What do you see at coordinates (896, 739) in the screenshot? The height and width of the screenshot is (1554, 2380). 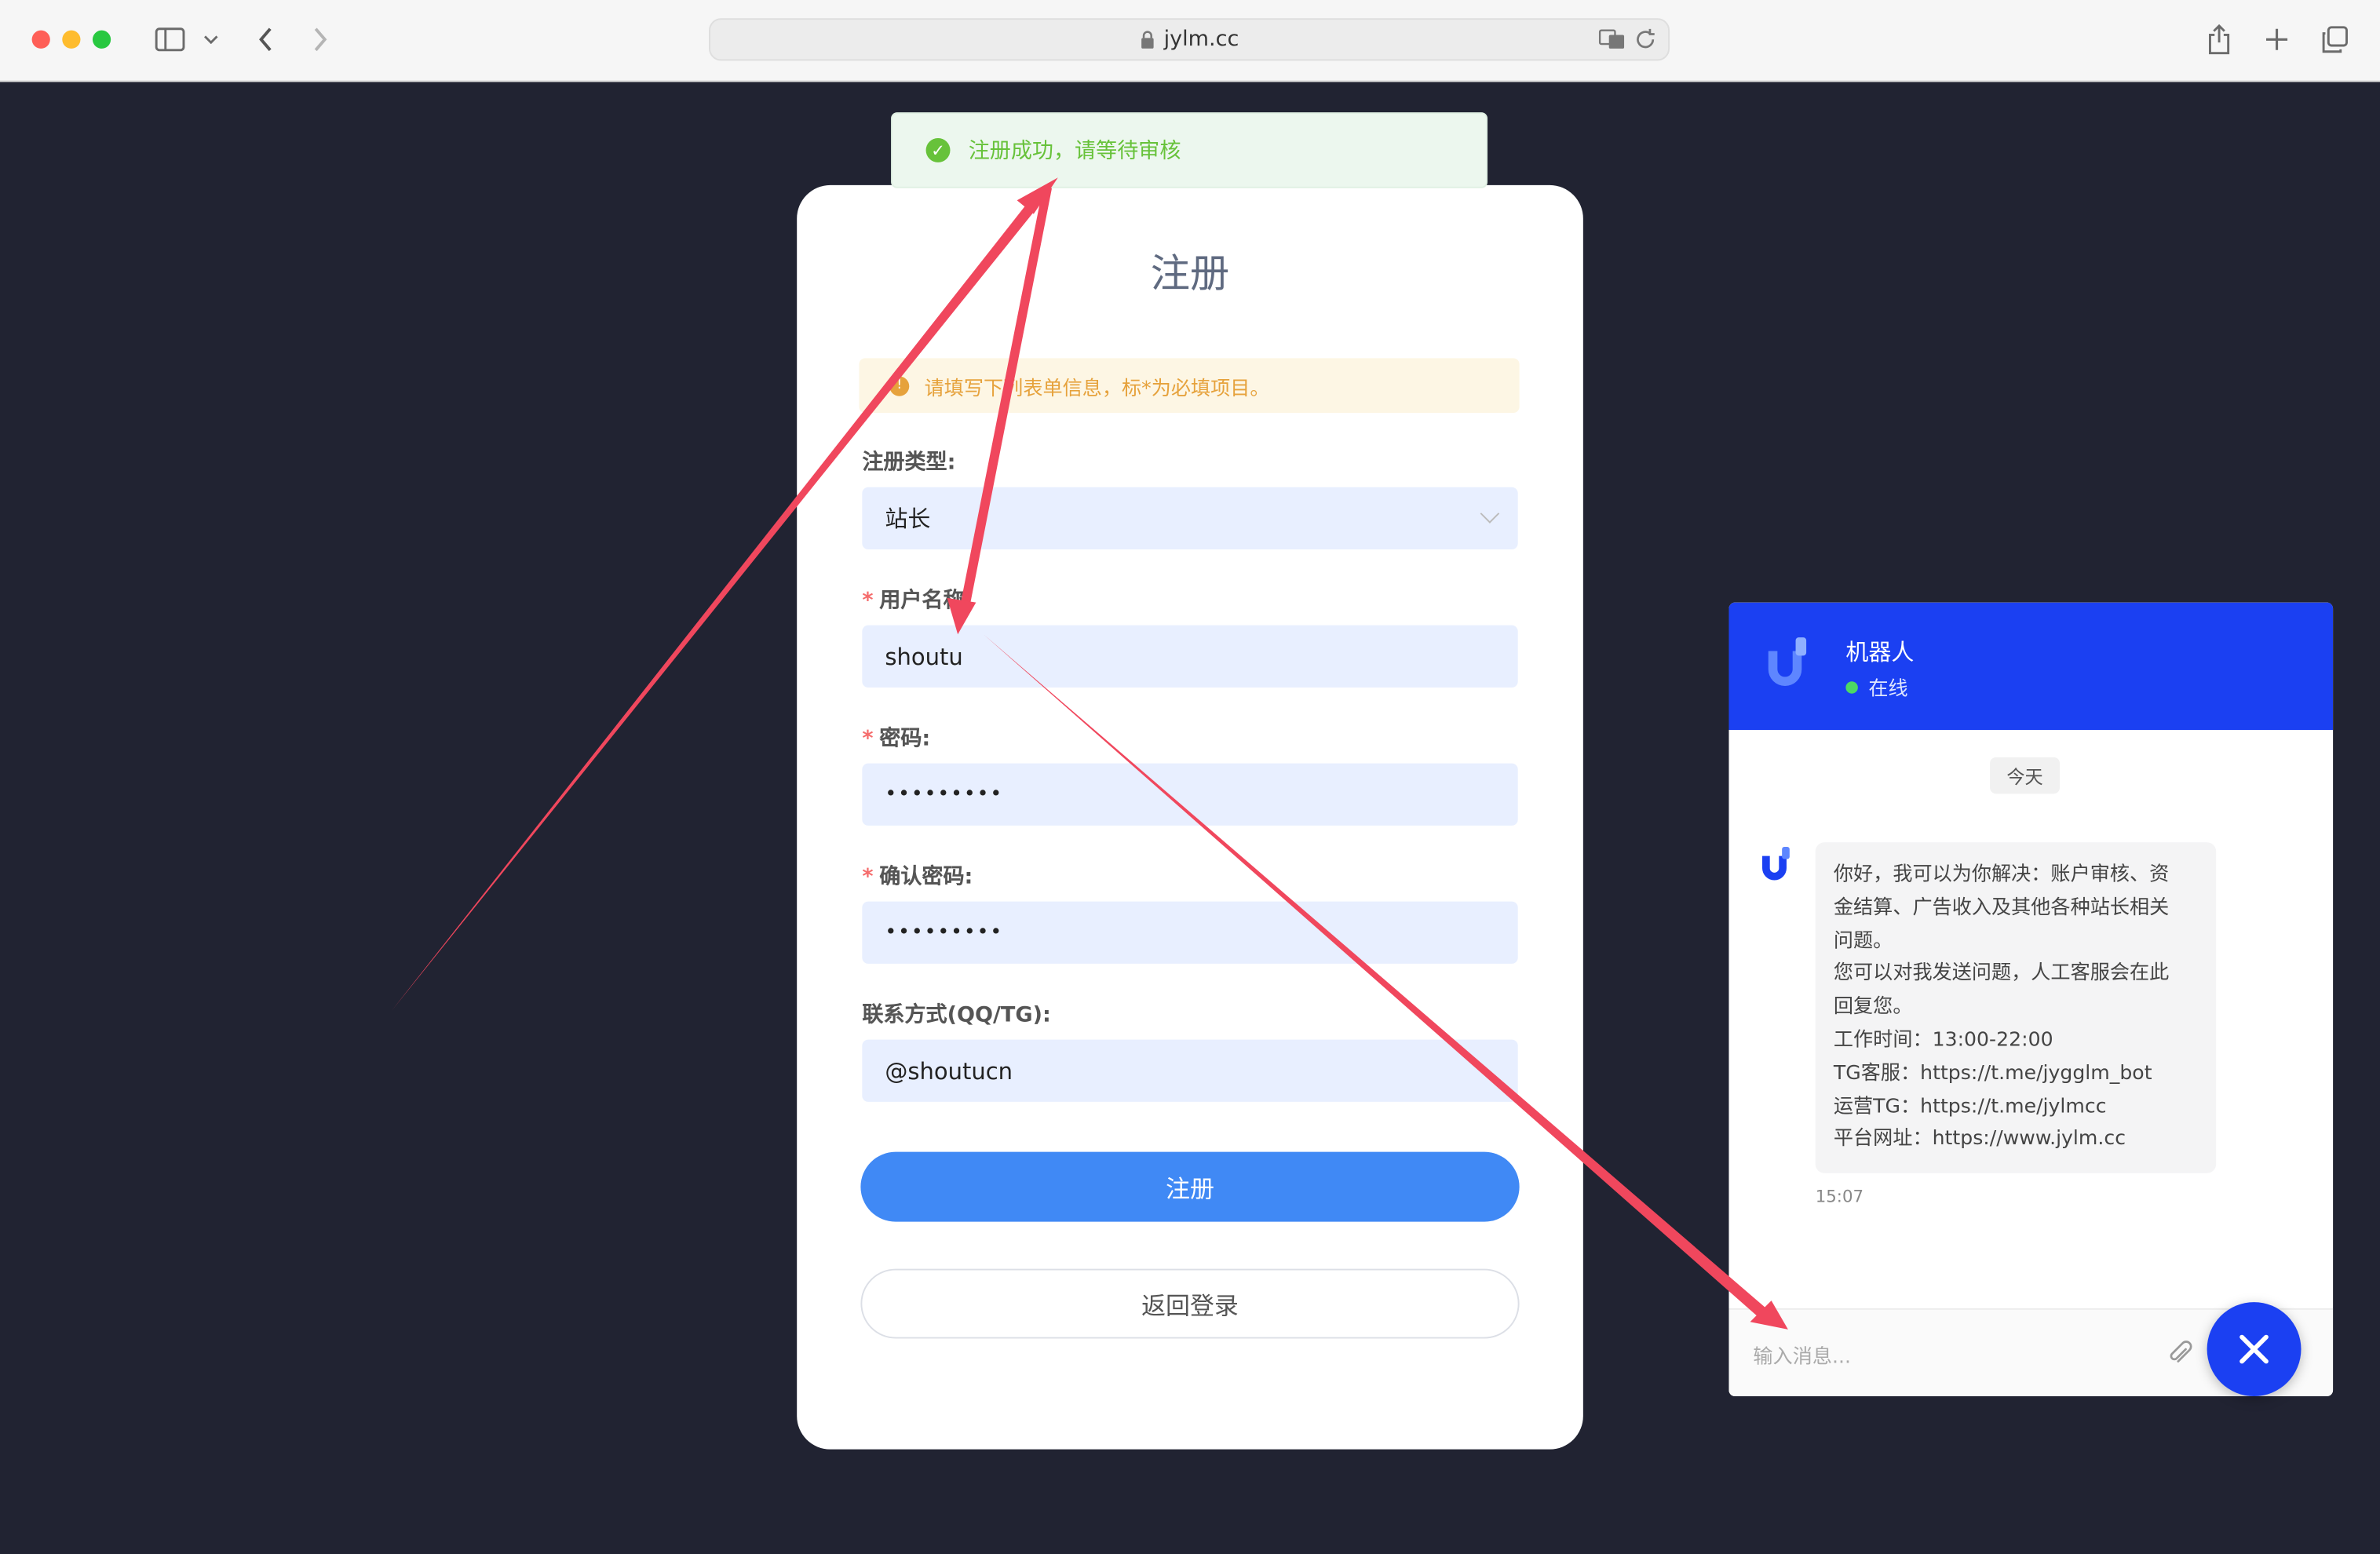 I see `password-label: * 密码:` at bounding box center [896, 739].